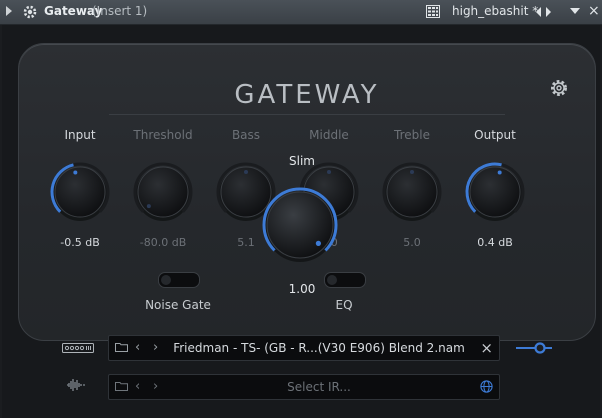 The image size is (602, 418). What do you see at coordinates (412, 242) in the screenshot?
I see `treble-value: 5.0` at bounding box center [412, 242].